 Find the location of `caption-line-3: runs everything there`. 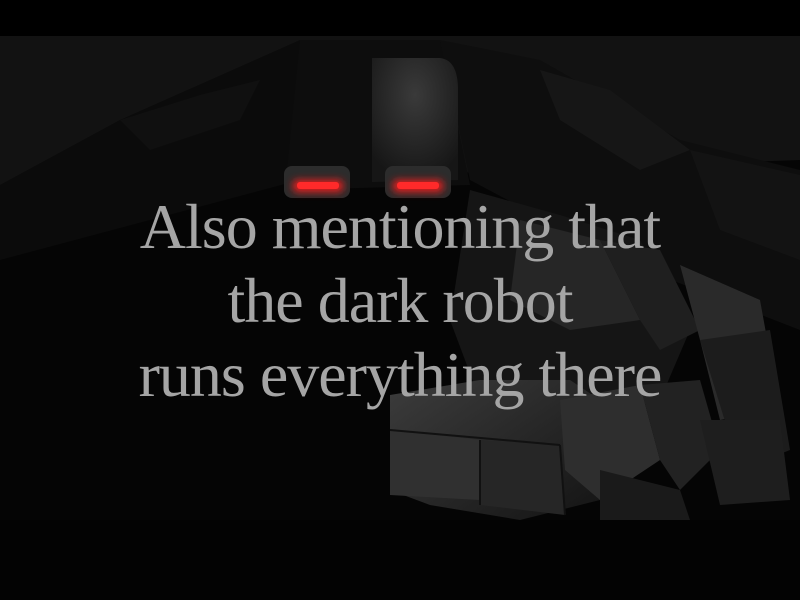

caption-line-3: runs everything there is located at coordinates (400, 374).